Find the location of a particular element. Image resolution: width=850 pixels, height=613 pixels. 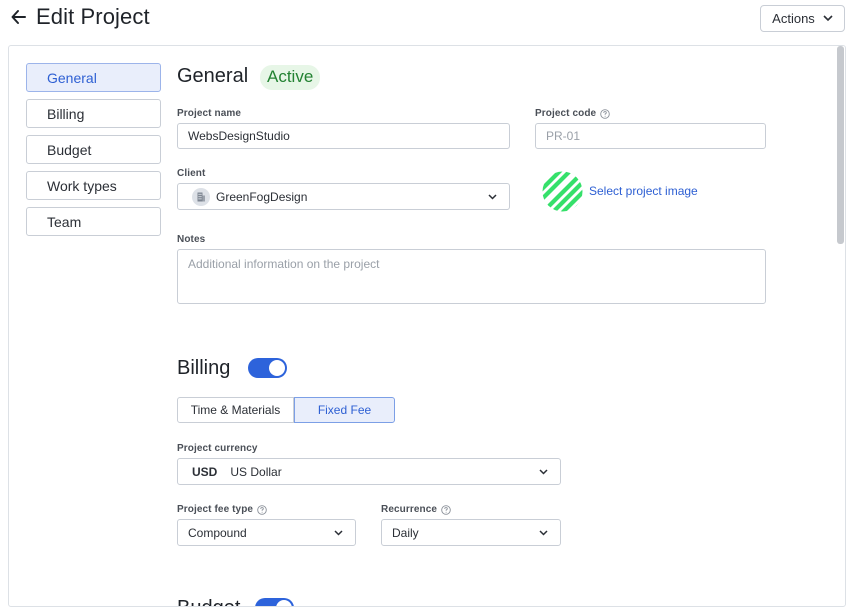

recurrence-select: Daily is located at coordinates (471, 532).